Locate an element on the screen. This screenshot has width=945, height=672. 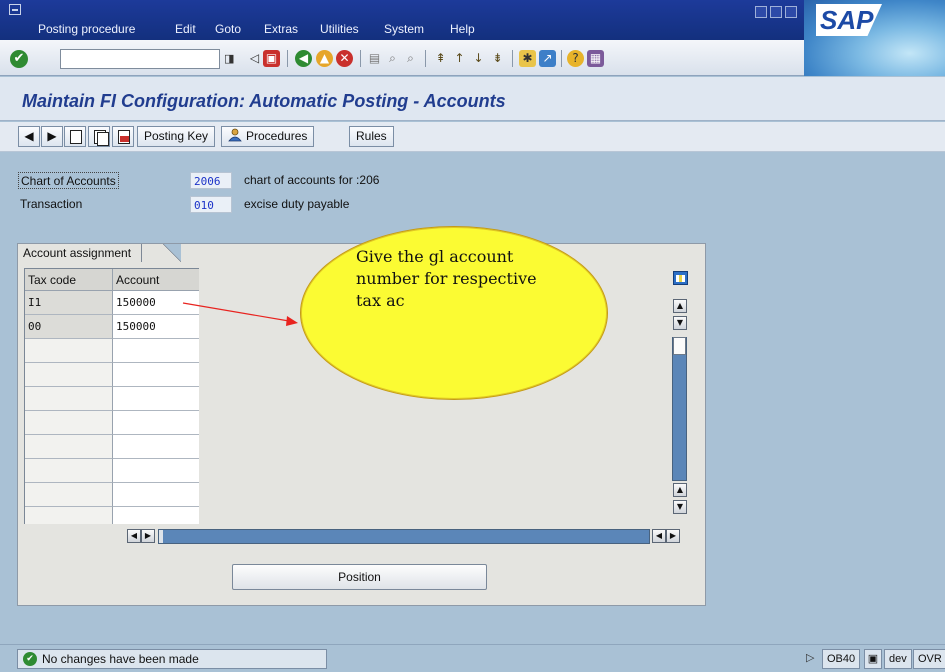
scroll-right-fixed-button: ▶ is located at coordinates (148, 536).